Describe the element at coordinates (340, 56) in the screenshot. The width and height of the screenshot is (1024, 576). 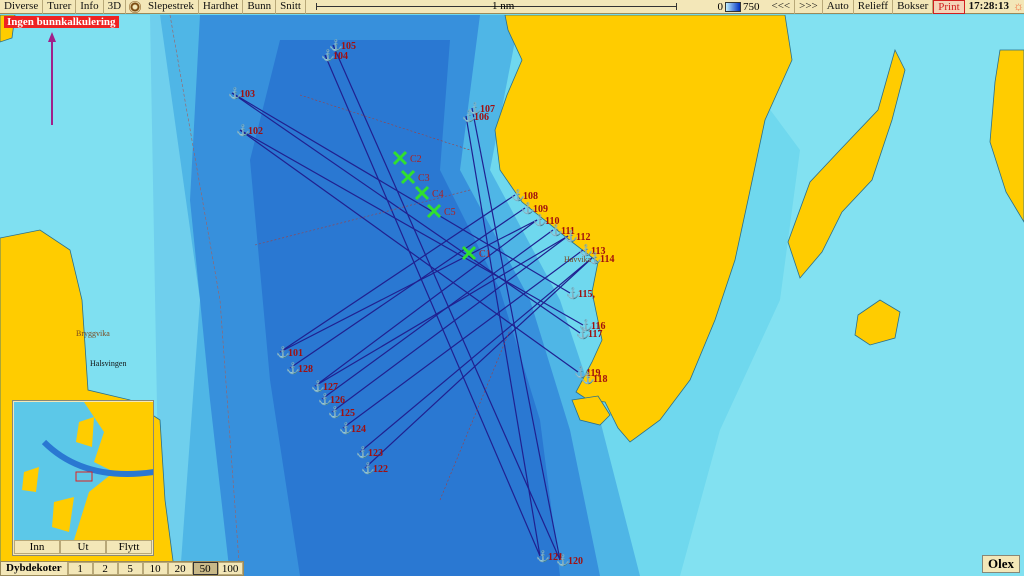
I see `marker-label: 104` at that location.